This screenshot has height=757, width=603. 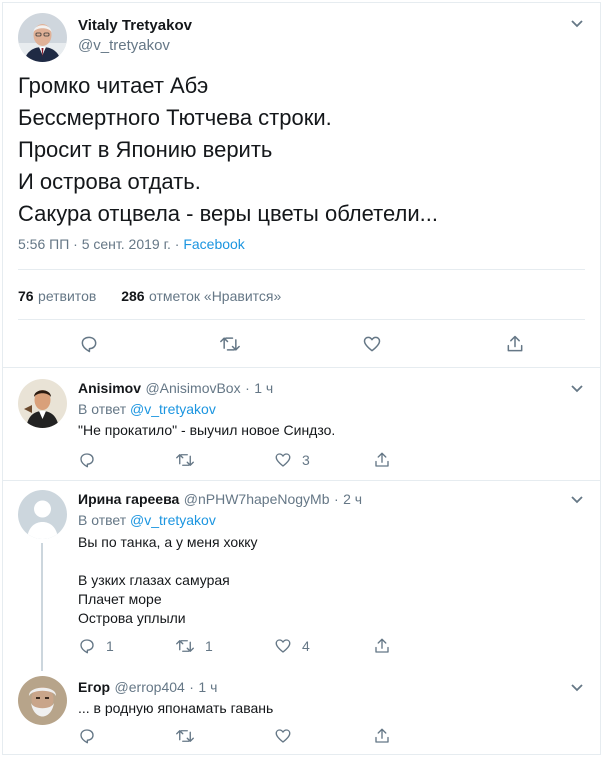 What do you see at coordinates (306, 460) in the screenshot?
I see `like-count: 3` at bounding box center [306, 460].